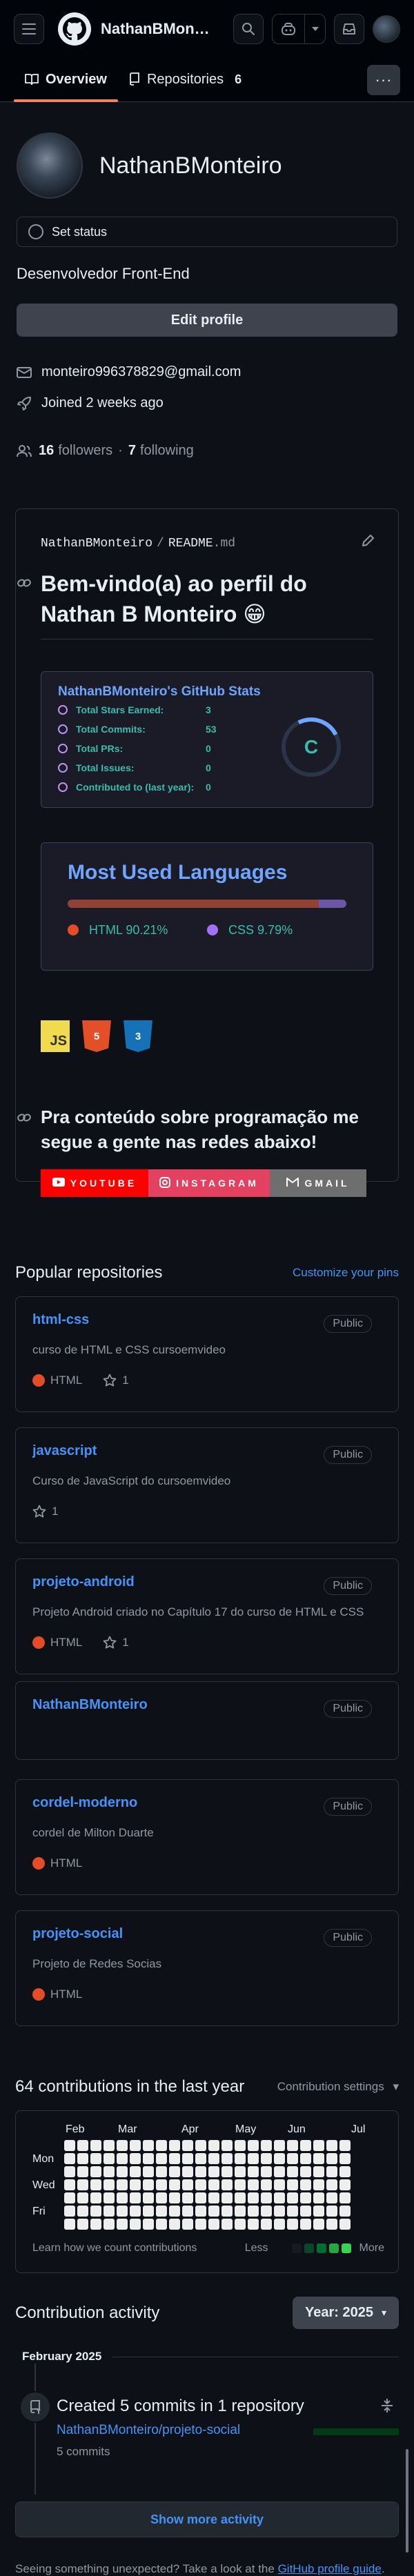 The height and width of the screenshot is (2576, 414). I want to click on gmail-badge: GMAIL, so click(318, 1183).